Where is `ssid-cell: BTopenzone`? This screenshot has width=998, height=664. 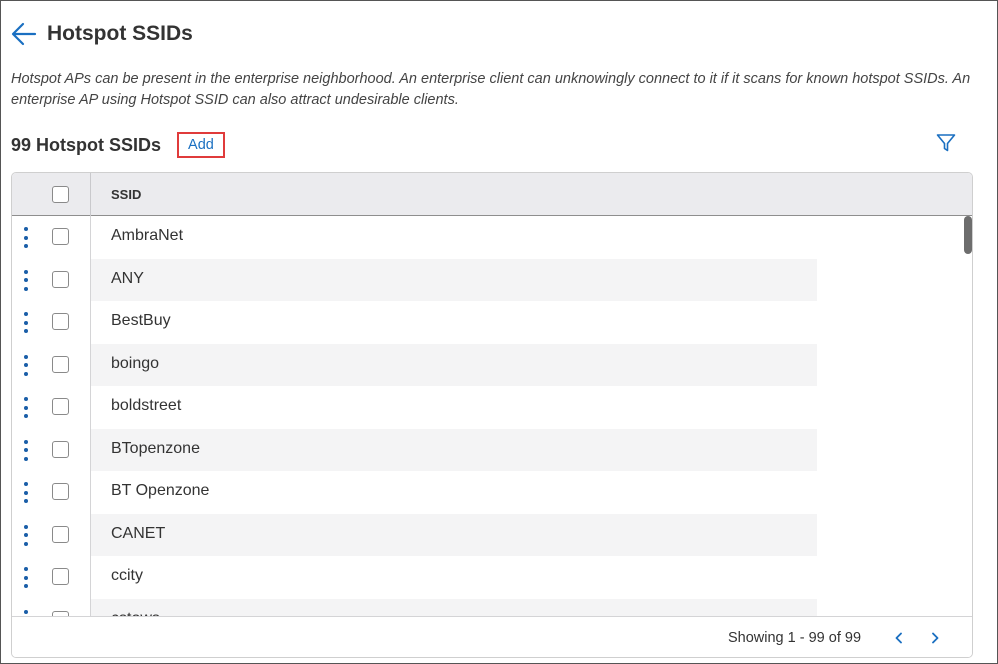 ssid-cell: BTopenzone is located at coordinates (155, 448).